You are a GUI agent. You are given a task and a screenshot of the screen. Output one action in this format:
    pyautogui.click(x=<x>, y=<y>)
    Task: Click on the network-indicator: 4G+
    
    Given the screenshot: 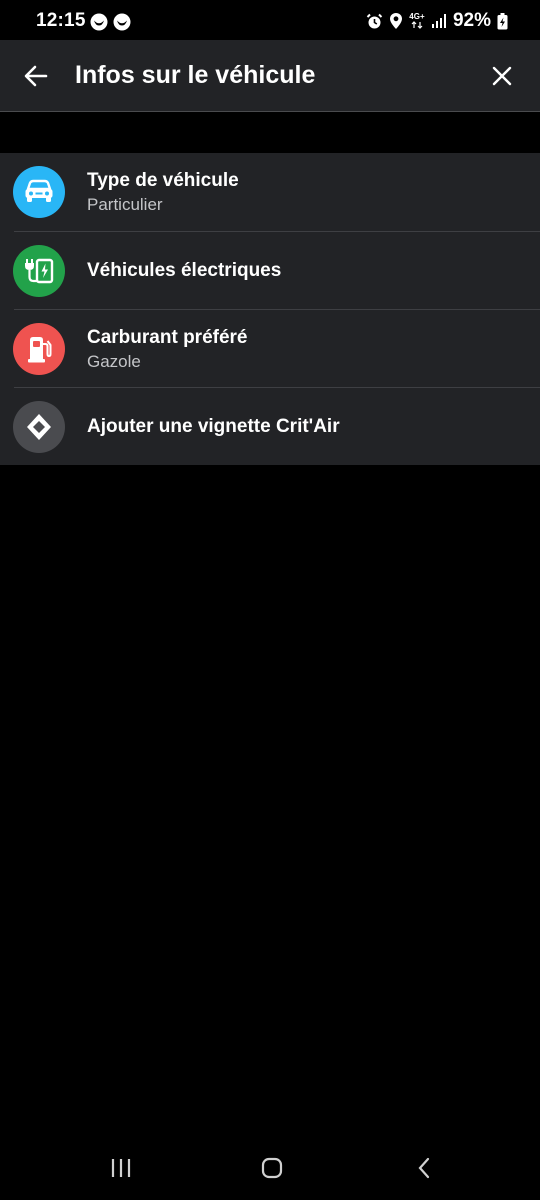 What is the action you would take?
    pyautogui.click(x=417, y=21)
    